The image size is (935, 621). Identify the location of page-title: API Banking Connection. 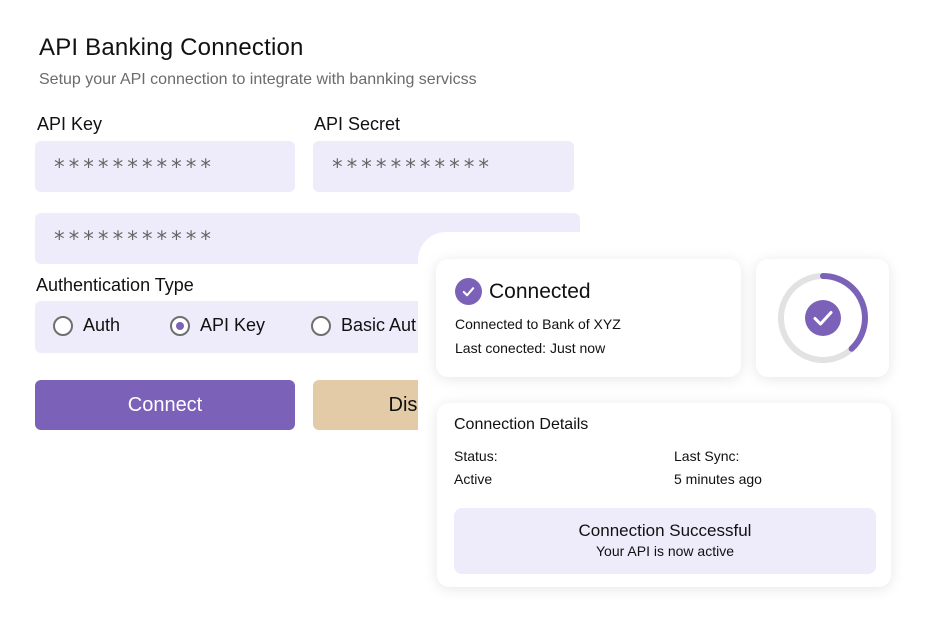
(171, 47).